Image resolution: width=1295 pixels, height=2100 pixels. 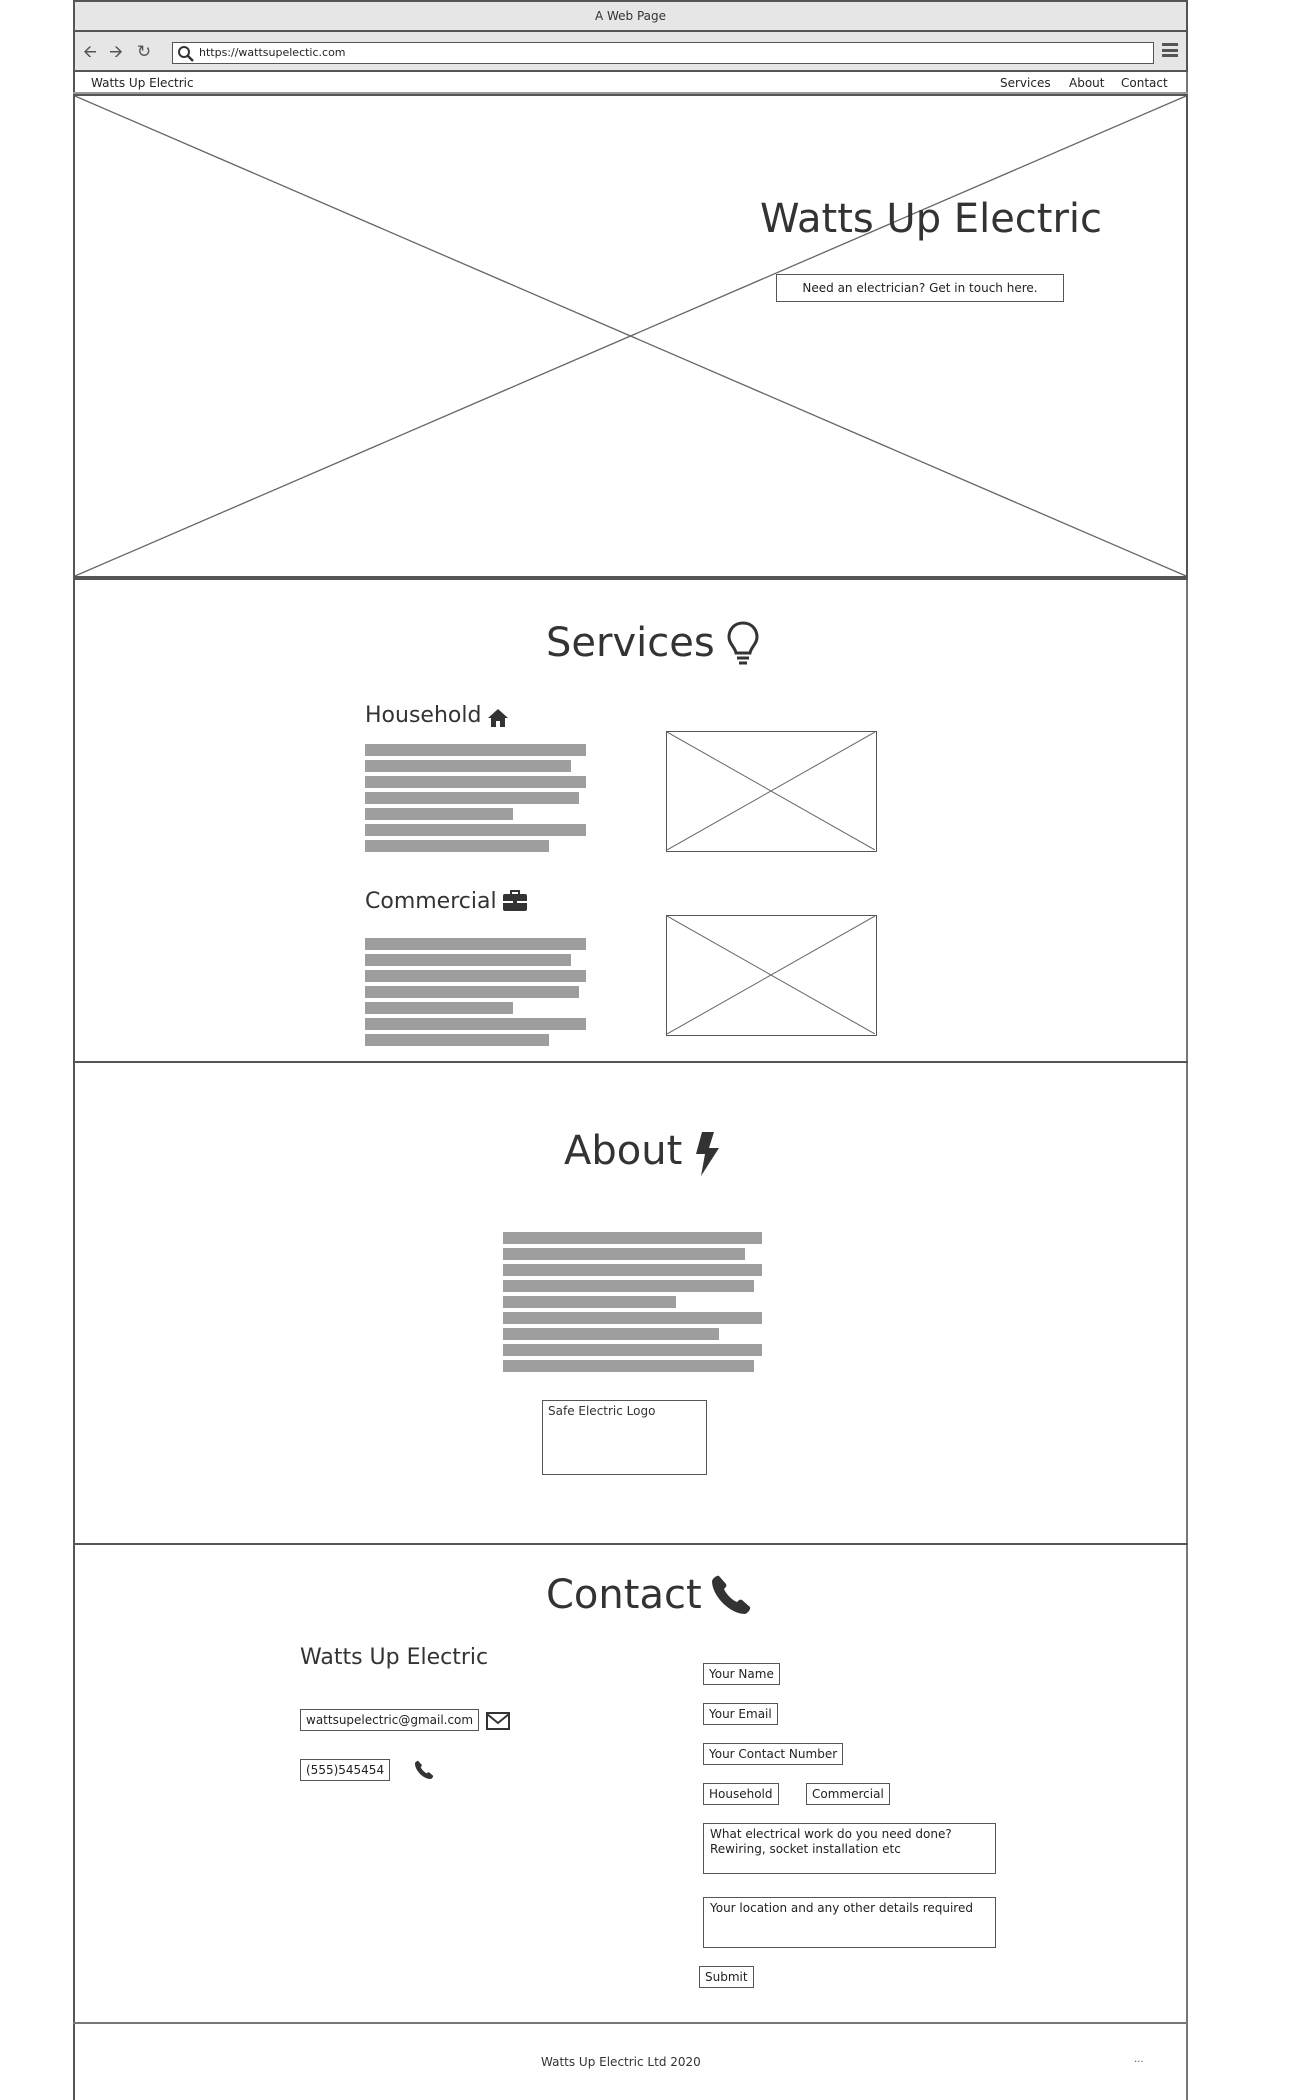 I want to click on form-household-option: Household, so click(x=741, y=1794).